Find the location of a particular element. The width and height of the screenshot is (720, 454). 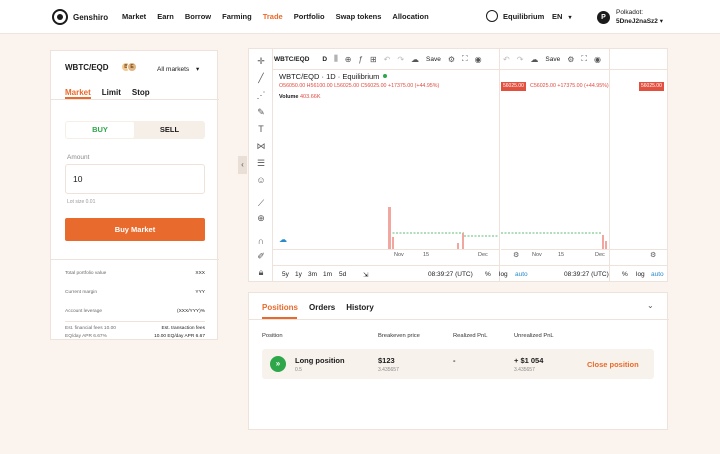

collapse-panel-button: ‹ is located at coordinates (242, 165).